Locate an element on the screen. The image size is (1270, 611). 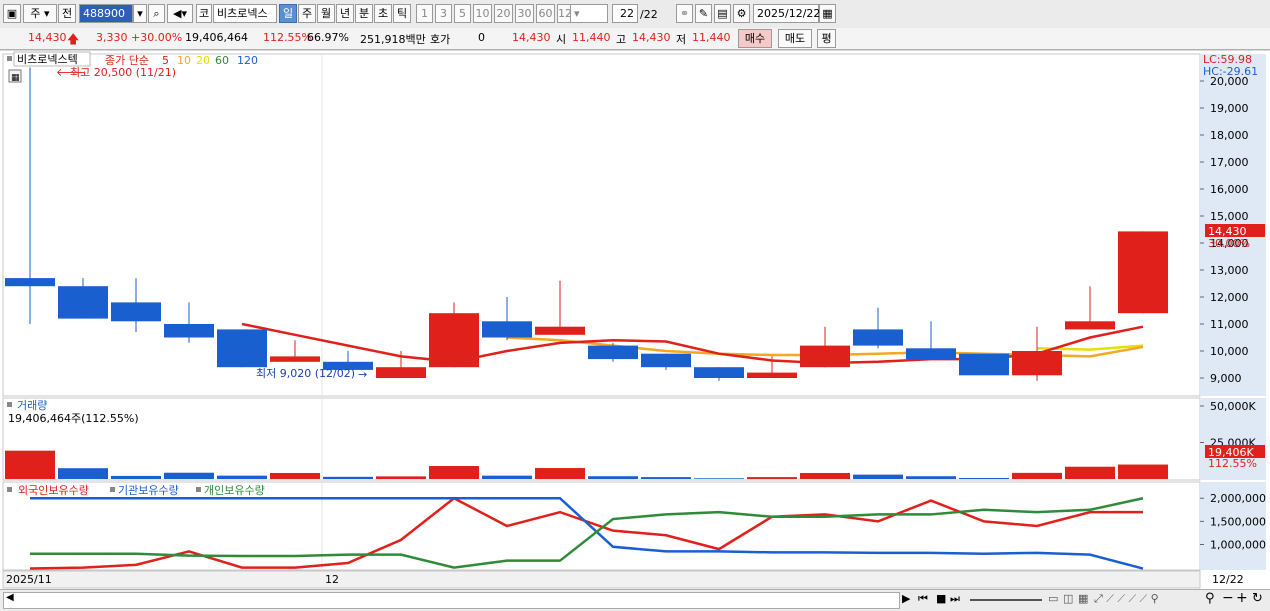
name-prefix: 코 is located at coordinates (204, 13).